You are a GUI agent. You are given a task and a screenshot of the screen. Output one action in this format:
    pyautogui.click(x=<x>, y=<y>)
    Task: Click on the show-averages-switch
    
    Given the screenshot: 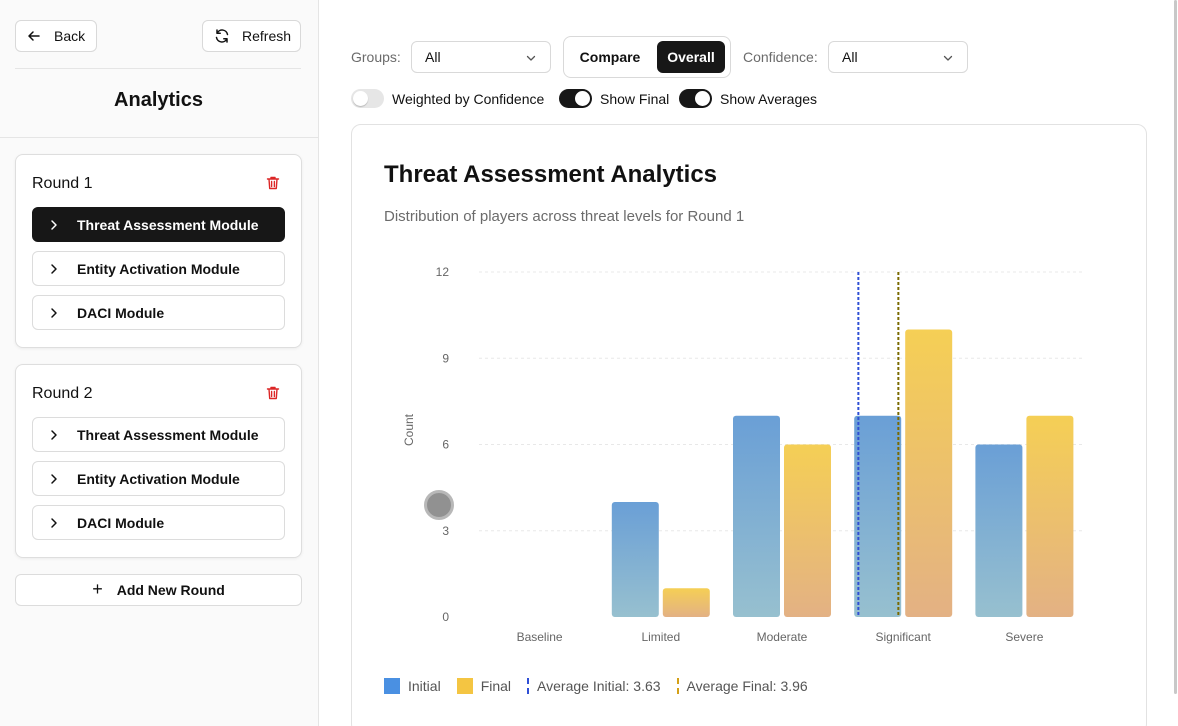 What is the action you would take?
    pyautogui.click(x=695, y=98)
    